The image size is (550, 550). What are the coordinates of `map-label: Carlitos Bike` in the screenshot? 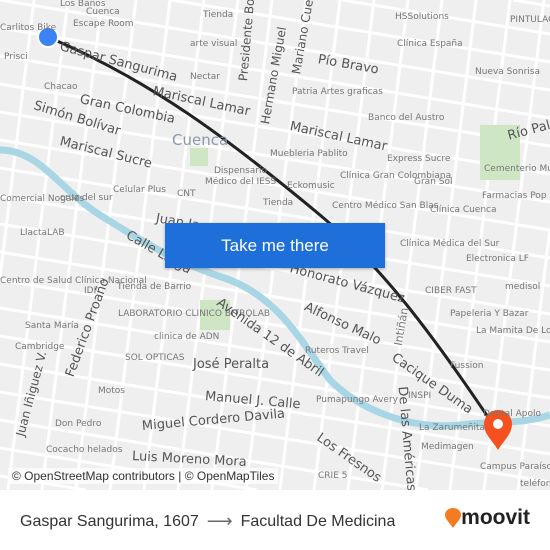 It's located at (28, 28).